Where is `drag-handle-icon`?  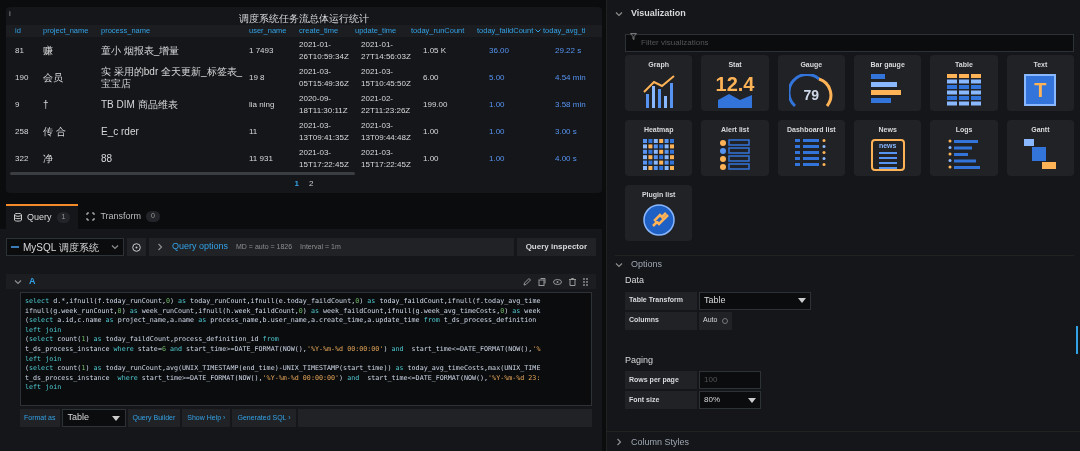
drag-handle-icon is located at coordinates (585, 281).